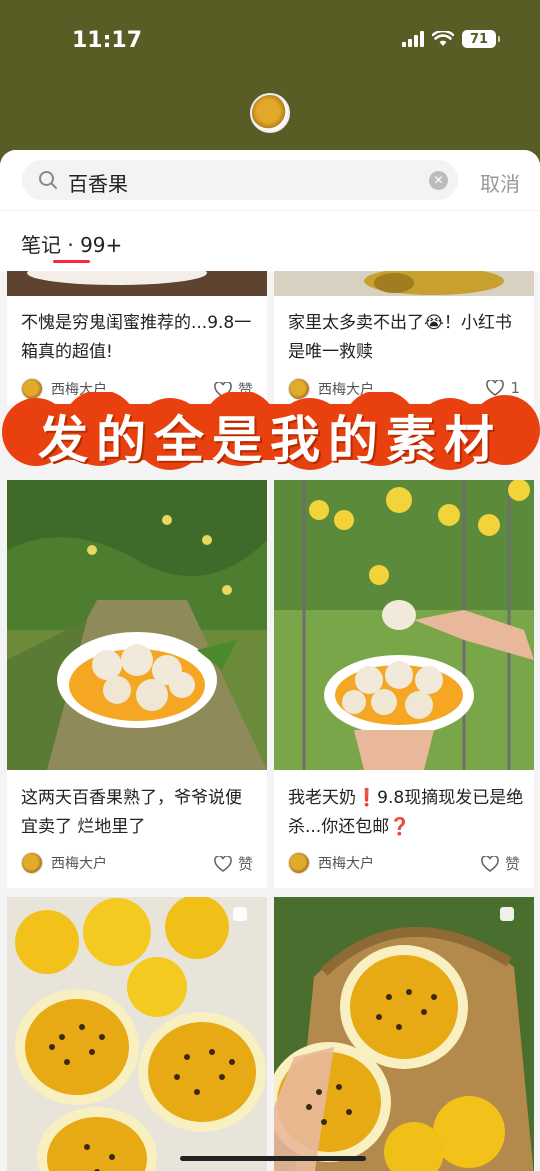  I want to click on status-bar: 11:17 71, so click(270, 40).